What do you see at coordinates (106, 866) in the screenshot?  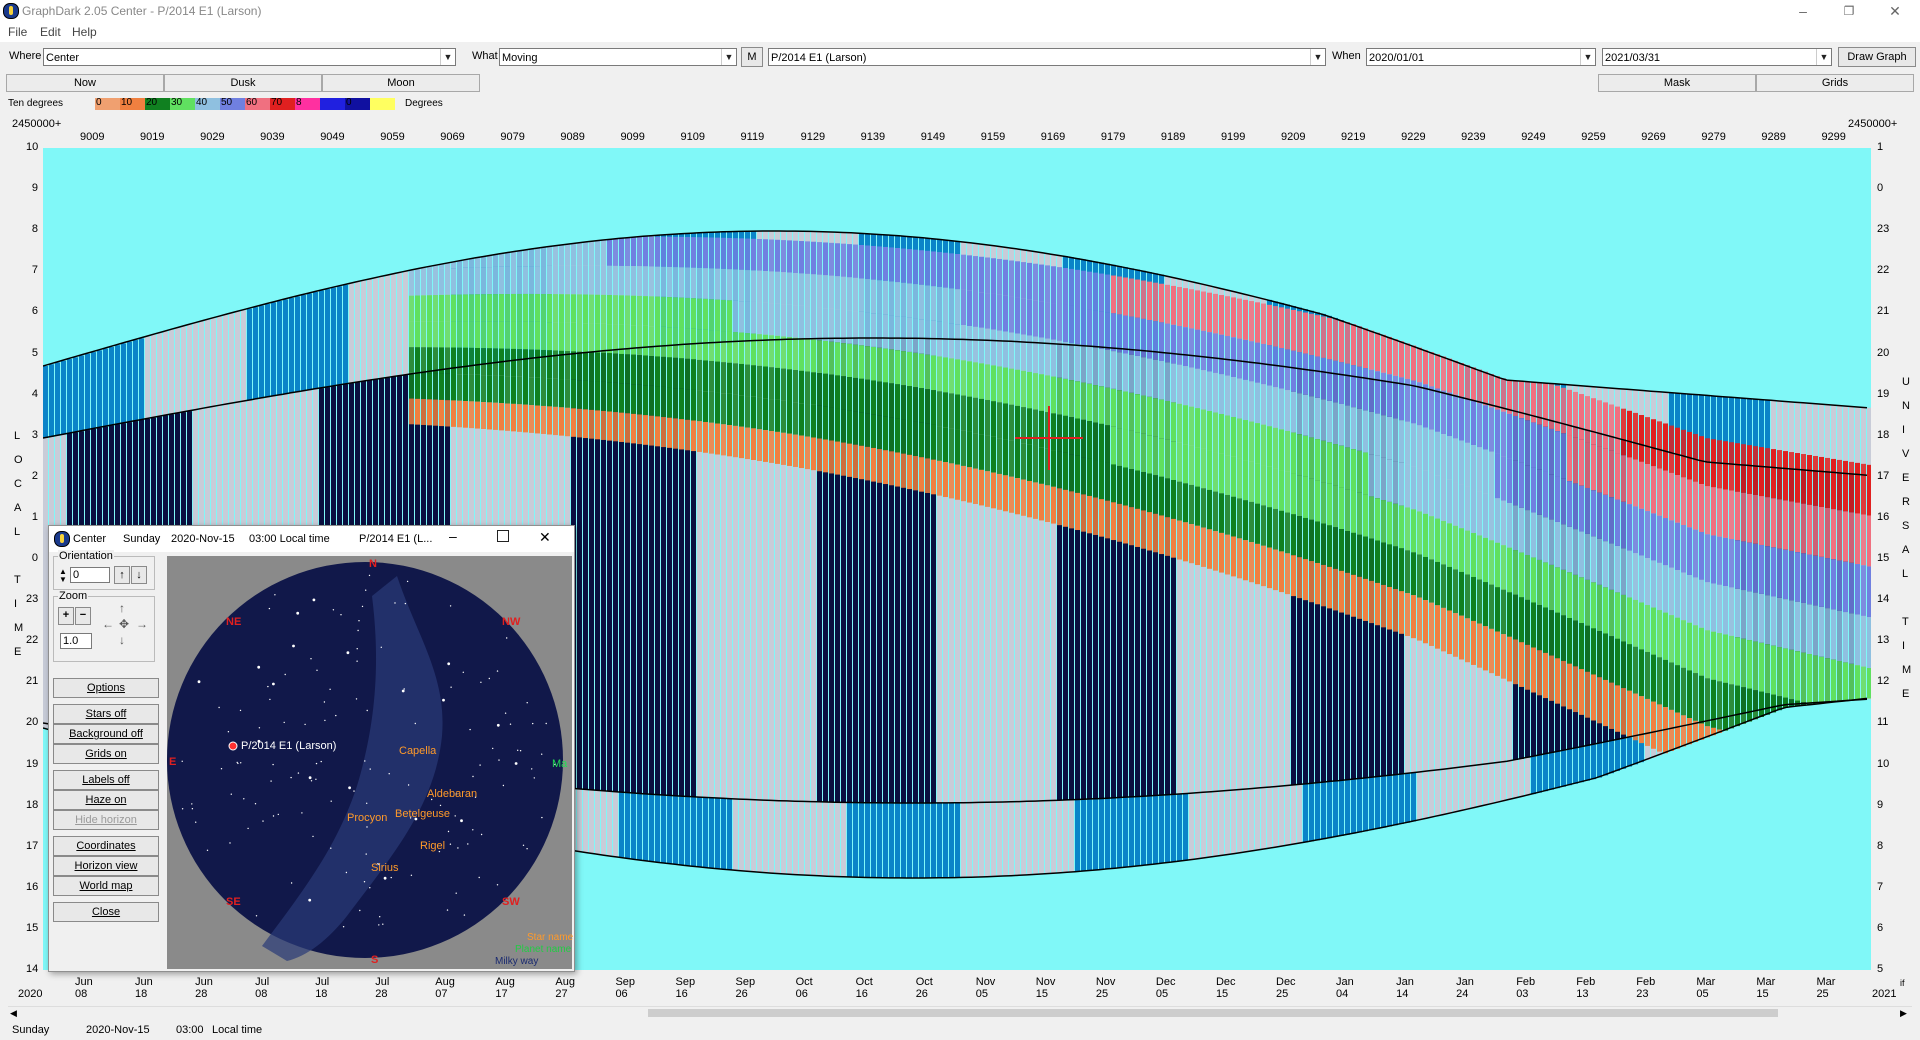 I see `sky-button-horizon-view: Horizon view` at bounding box center [106, 866].